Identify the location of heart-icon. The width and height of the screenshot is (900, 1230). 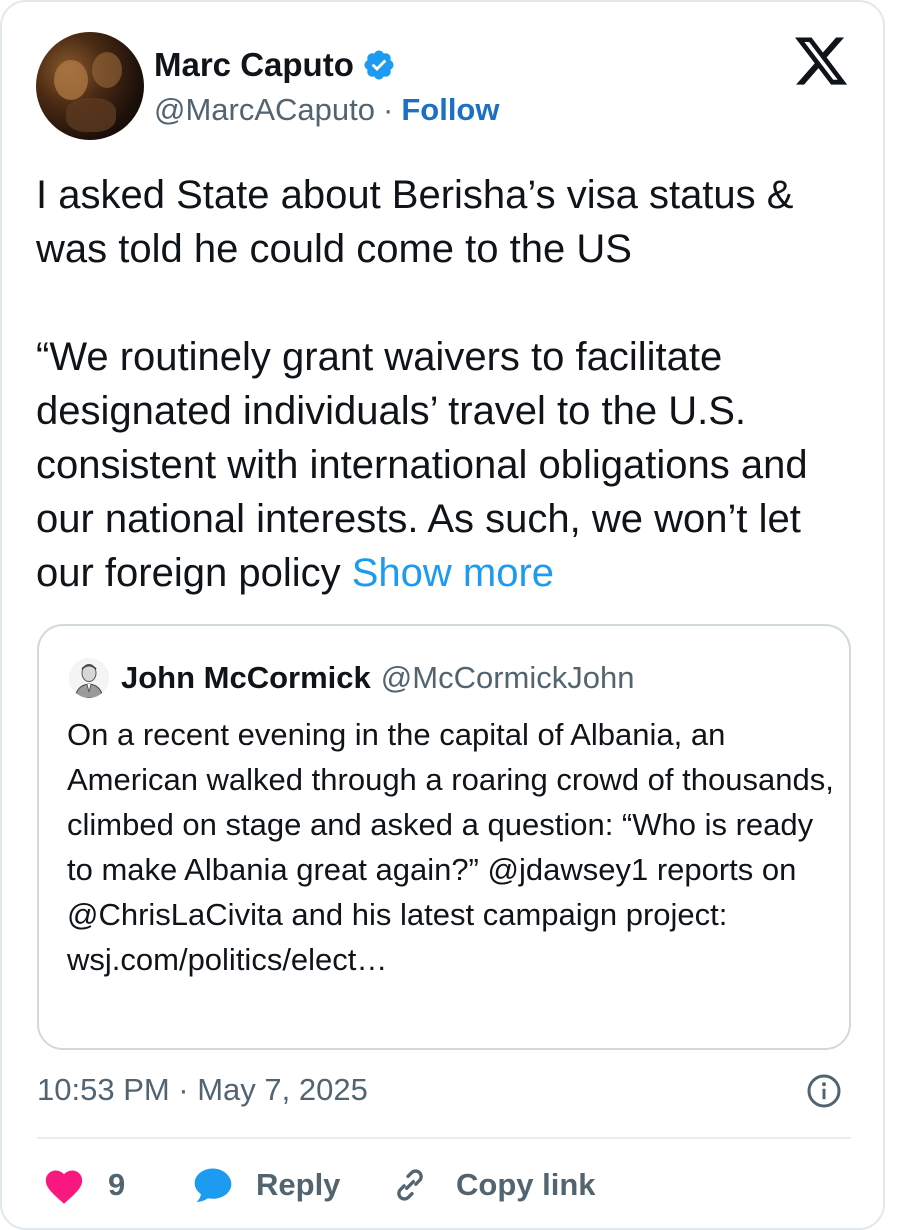
(64, 1187).